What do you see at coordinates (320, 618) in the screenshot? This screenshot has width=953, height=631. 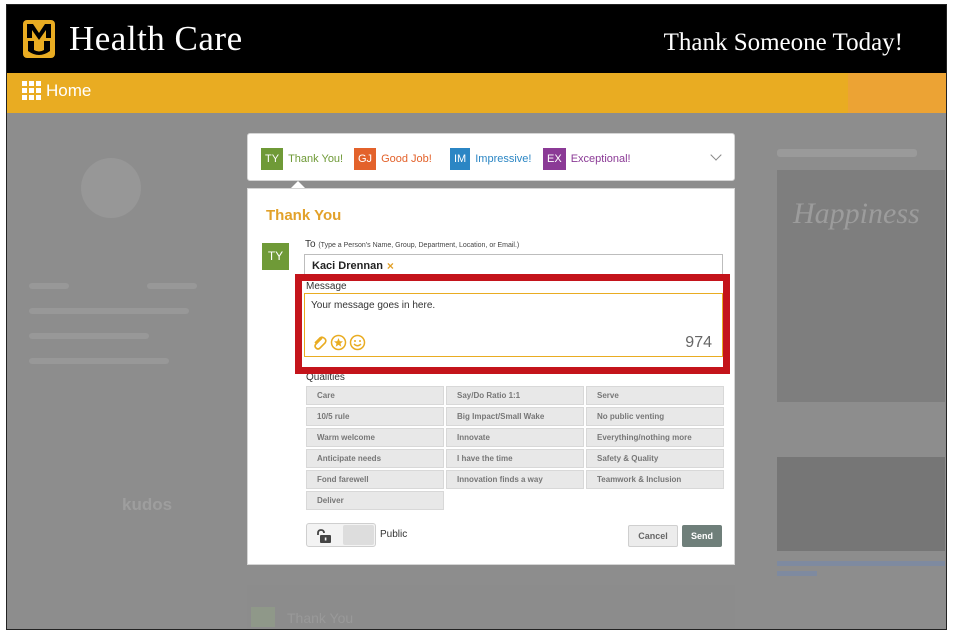 I see `background-feed-text: Thank You` at bounding box center [320, 618].